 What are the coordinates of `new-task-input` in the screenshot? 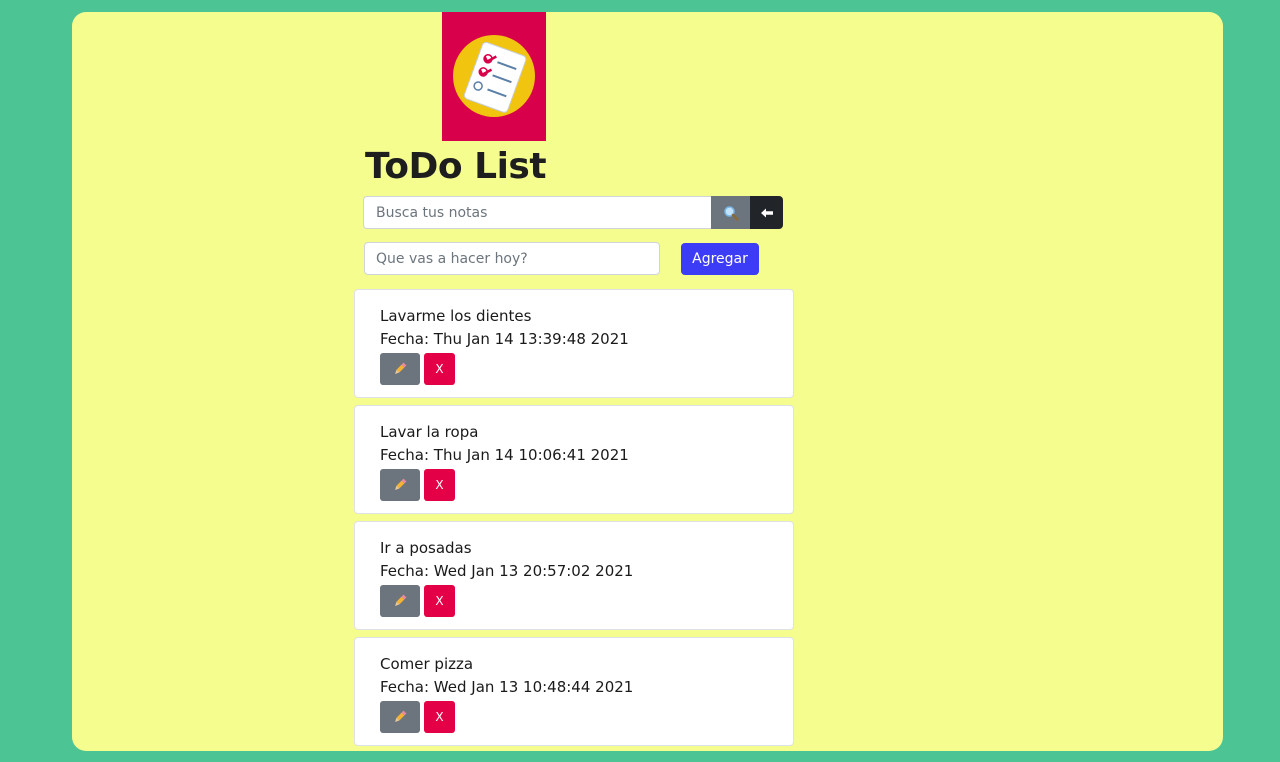 It's located at (512, 258).